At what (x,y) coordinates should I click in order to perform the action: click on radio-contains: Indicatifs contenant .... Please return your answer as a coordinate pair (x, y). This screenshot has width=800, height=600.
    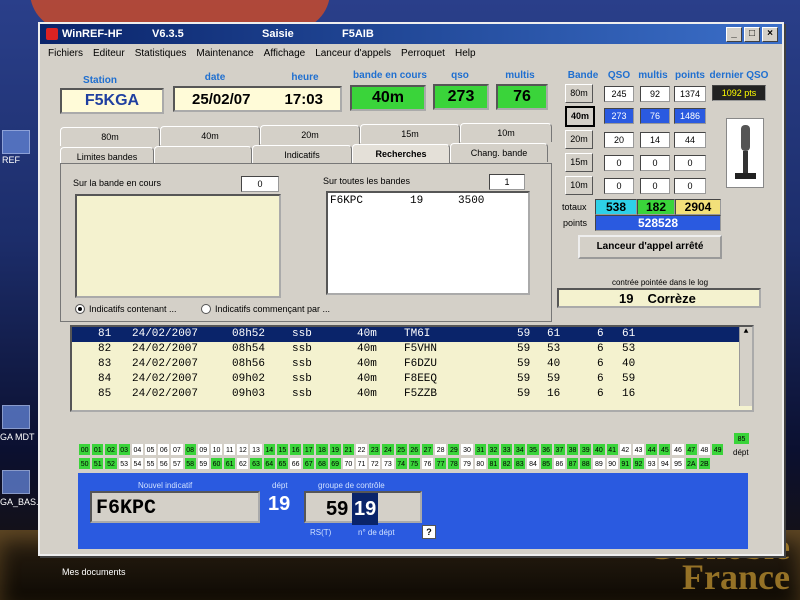
    Looking at the image, I should click on (126, 309).